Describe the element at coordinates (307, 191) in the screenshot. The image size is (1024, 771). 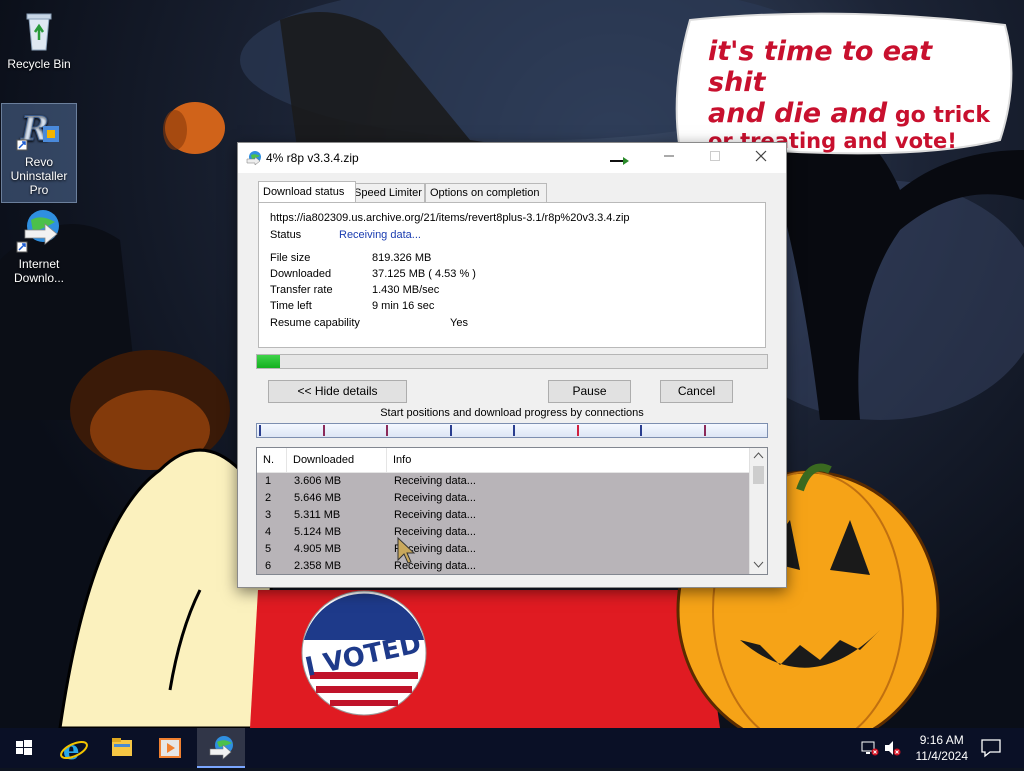
I see `tab-download-status: Download status` at that location.